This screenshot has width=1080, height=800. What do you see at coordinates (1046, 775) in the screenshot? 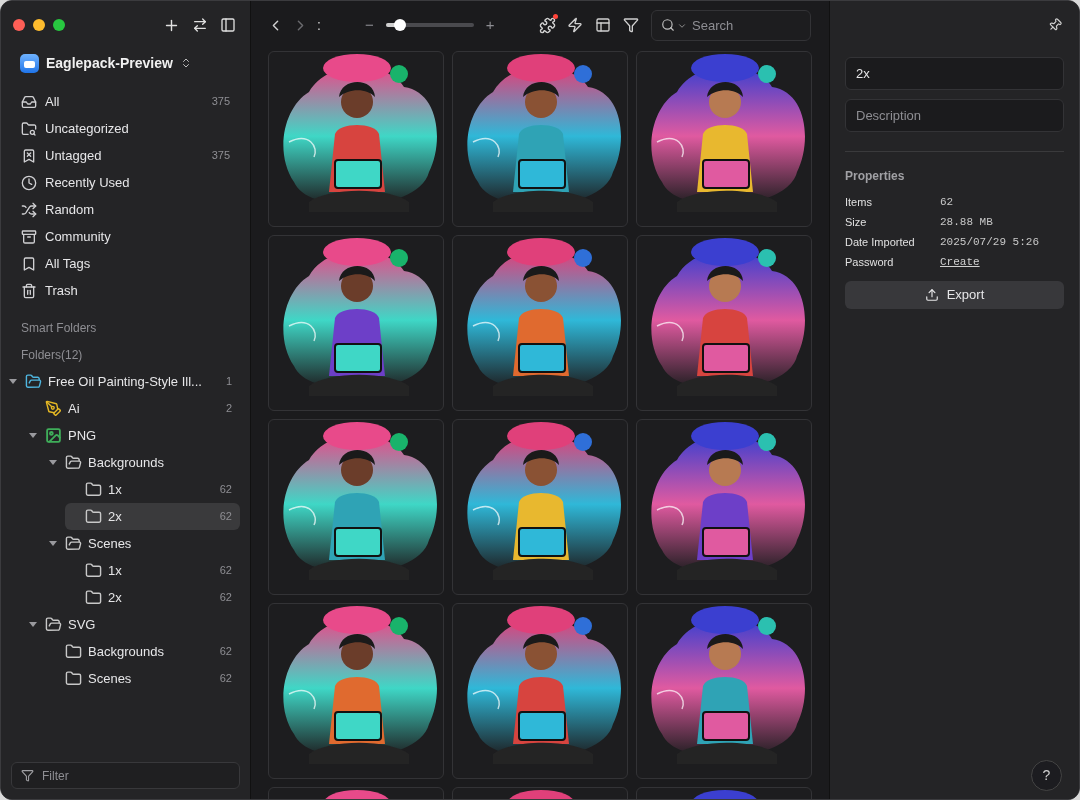
I see `help-button: ?` at bounding box center [1046, 775].